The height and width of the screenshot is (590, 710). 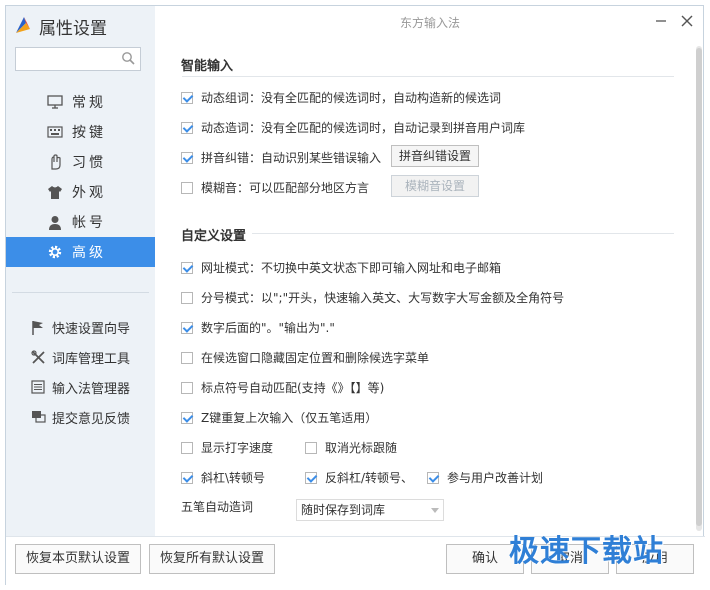 I want to click on option-label: 显示打字速度, so click(x=237, y=448).